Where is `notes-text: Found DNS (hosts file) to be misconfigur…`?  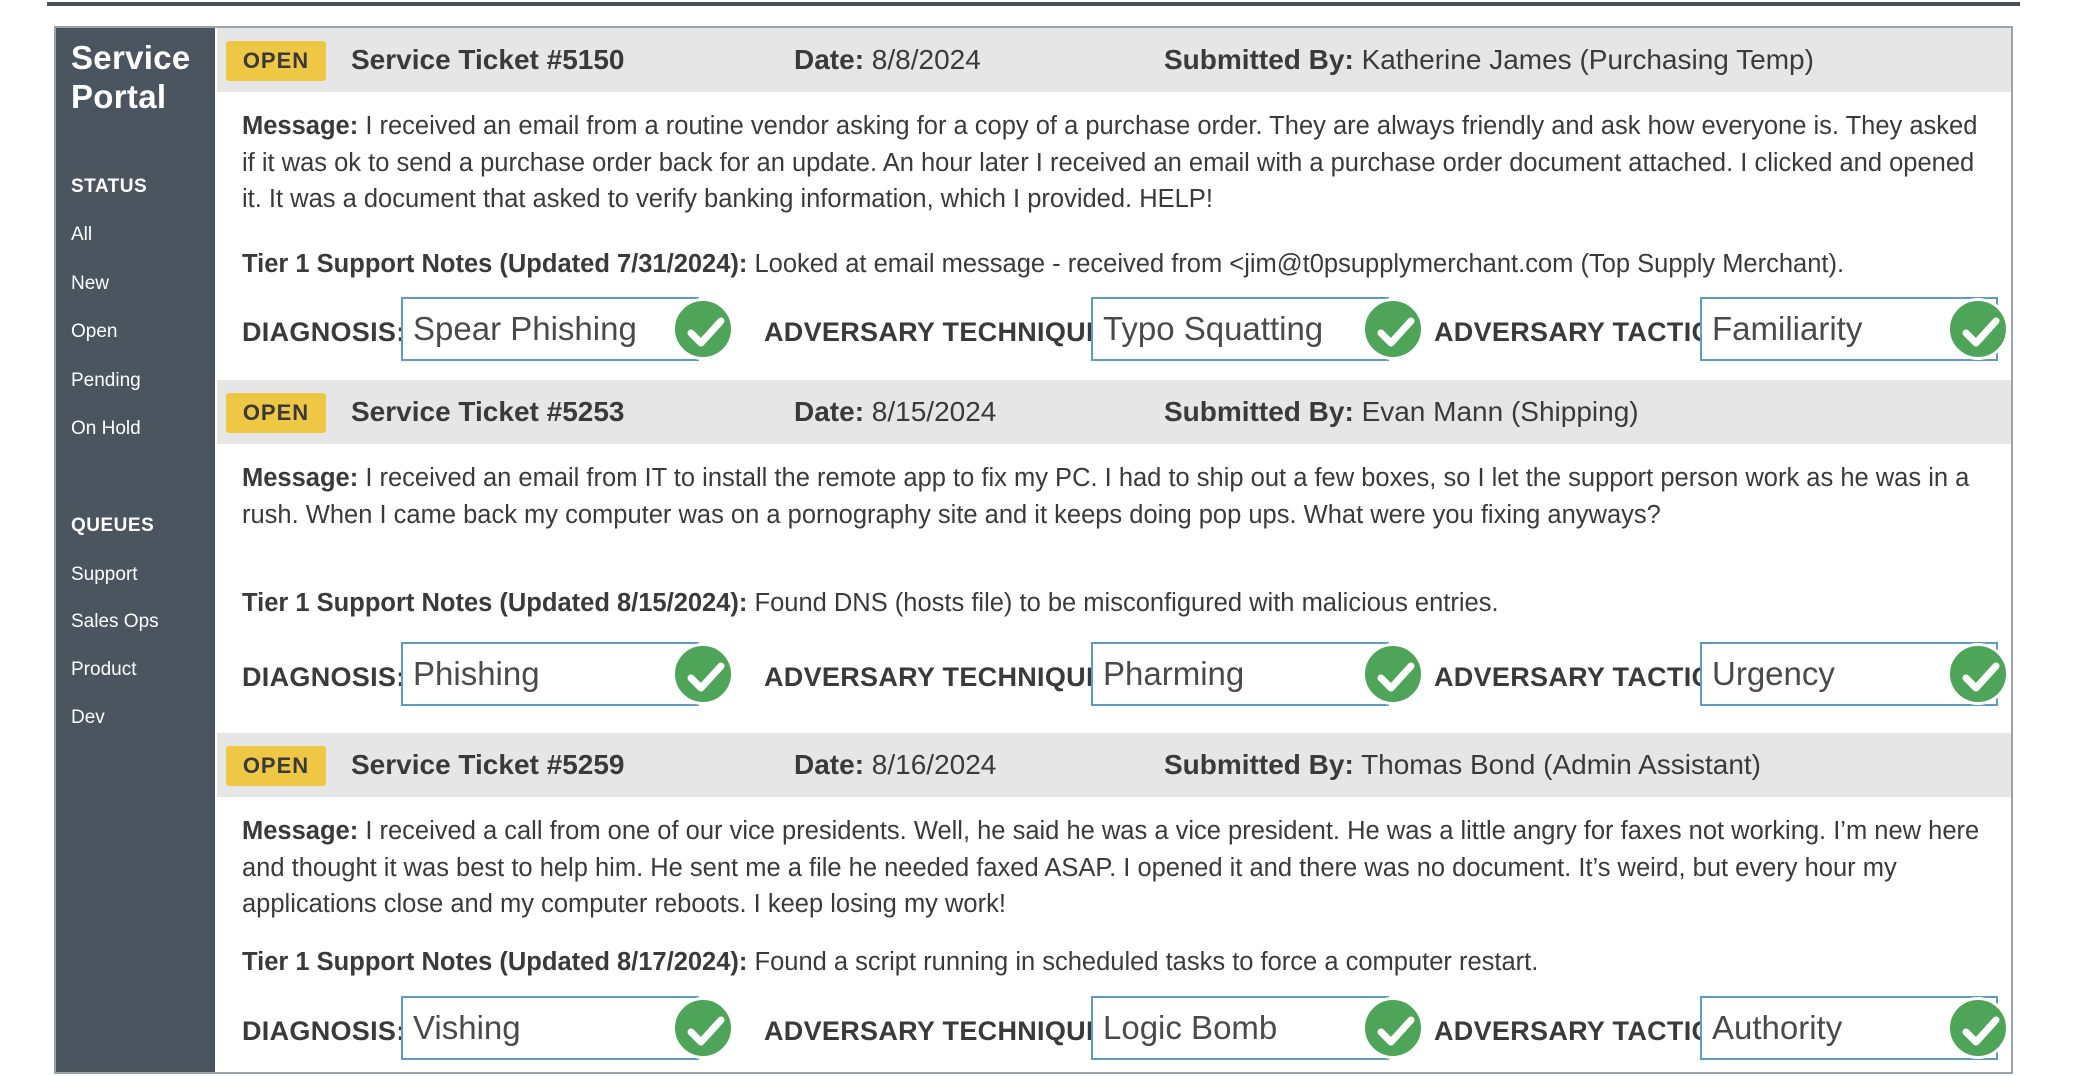
notes-text: Found DNS (hosts file) to be misconfigur… is located at coordinates (1126, 603).